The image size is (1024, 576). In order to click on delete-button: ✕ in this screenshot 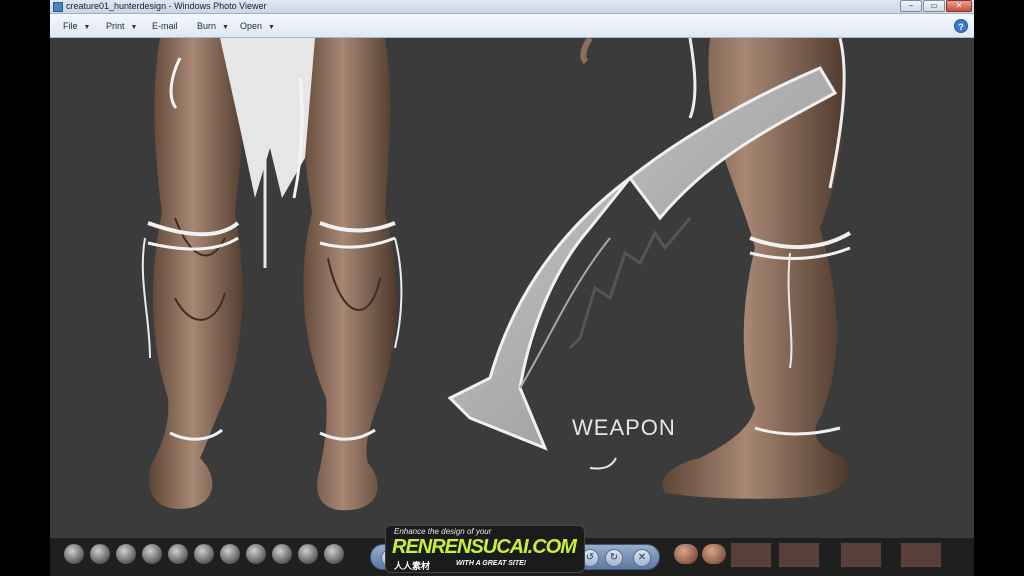, I will do `click(642, 558)`.